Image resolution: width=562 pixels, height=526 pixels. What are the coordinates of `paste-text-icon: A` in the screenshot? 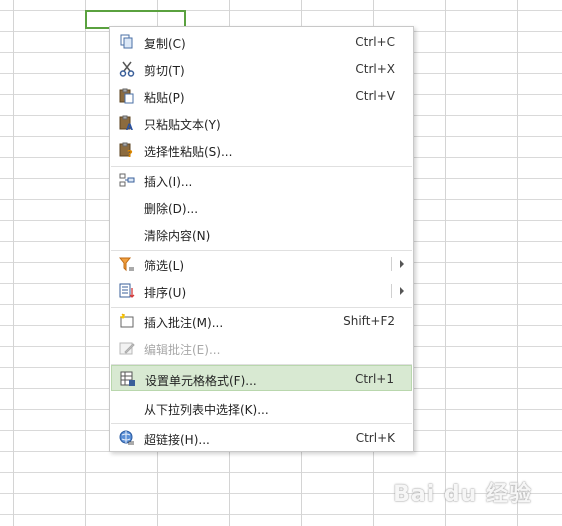 It's located at (127, 124).